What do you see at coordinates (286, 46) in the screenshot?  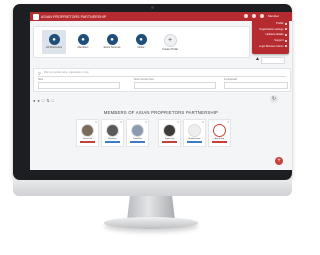 I see `logout-icon` at bounding box center [286, 46].